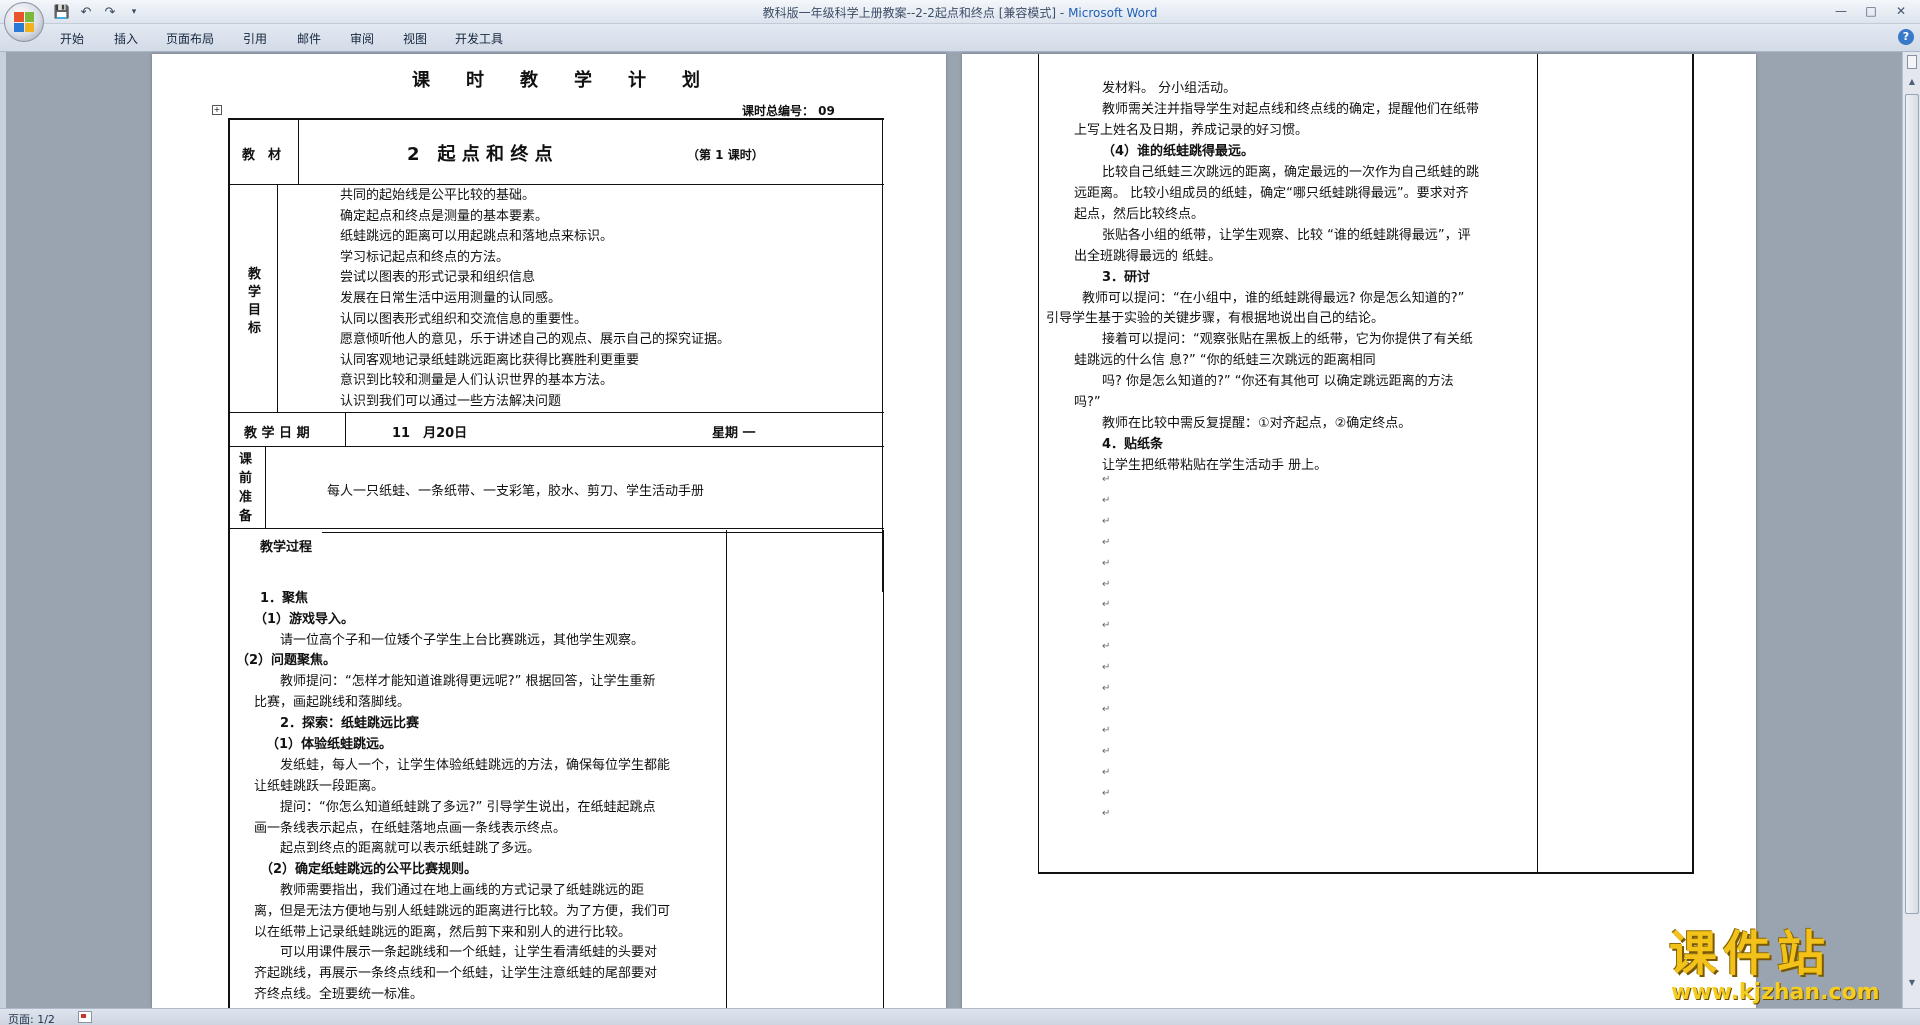  What do you see at coordinates (456, 973) in the screenshot?
I see `text-line: 齐起跳线，再展示一条终点线和一个纸蛙，让学生注意纸蛙的尾部要对` at bounding box center [456, 973].